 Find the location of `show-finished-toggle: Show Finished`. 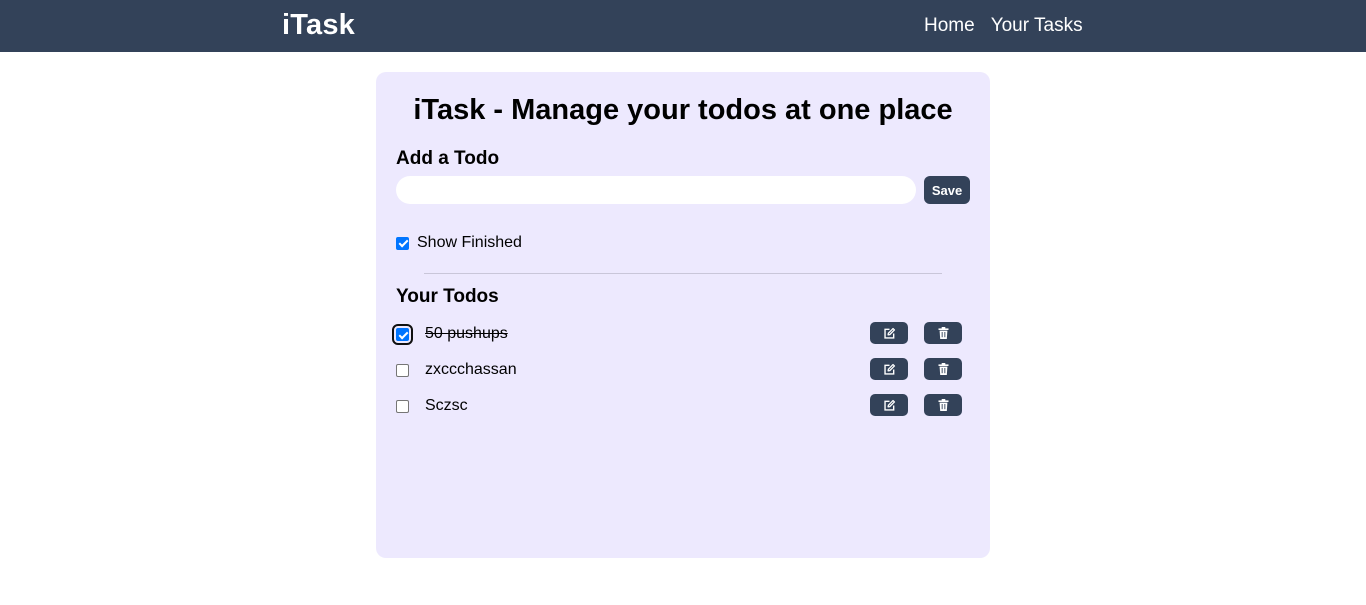

show-finished-toggle: Show Finished is located at coordinates (459, 243).